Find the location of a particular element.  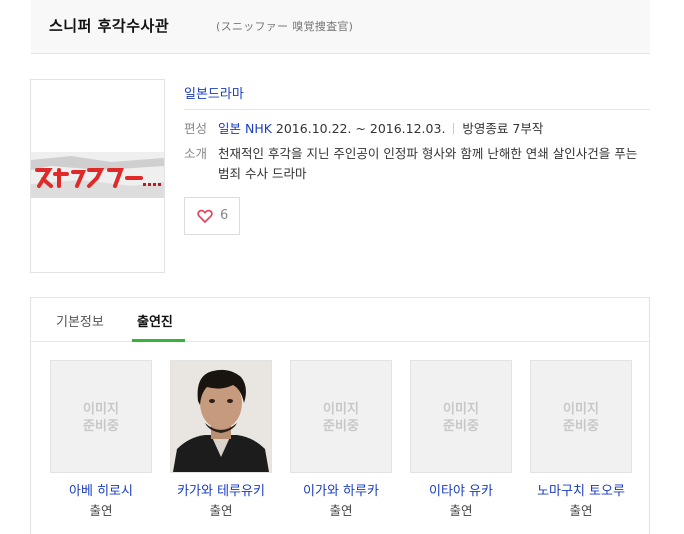

info-divider is located at coordinates (417, 109).